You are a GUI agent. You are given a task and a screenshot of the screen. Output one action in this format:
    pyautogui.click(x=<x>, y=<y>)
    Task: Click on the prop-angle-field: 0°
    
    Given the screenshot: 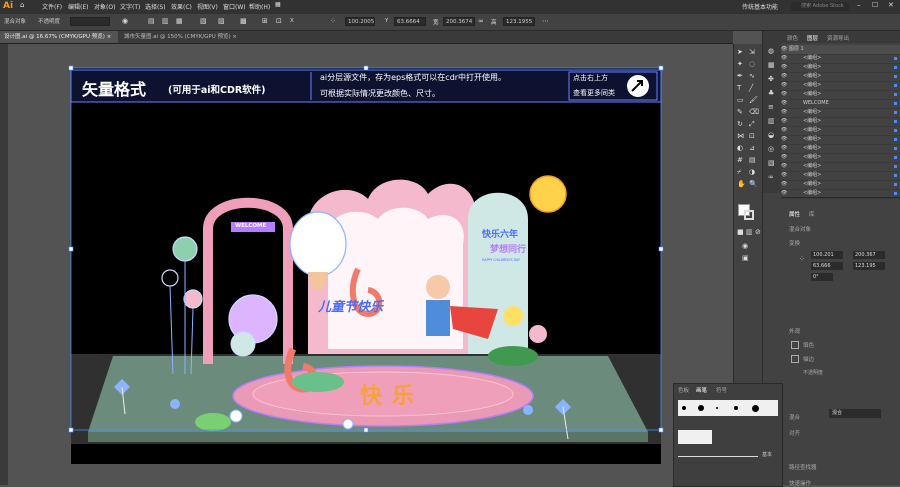 What is the action you would take?
    pyautogui.click(x=822, y=277)
    